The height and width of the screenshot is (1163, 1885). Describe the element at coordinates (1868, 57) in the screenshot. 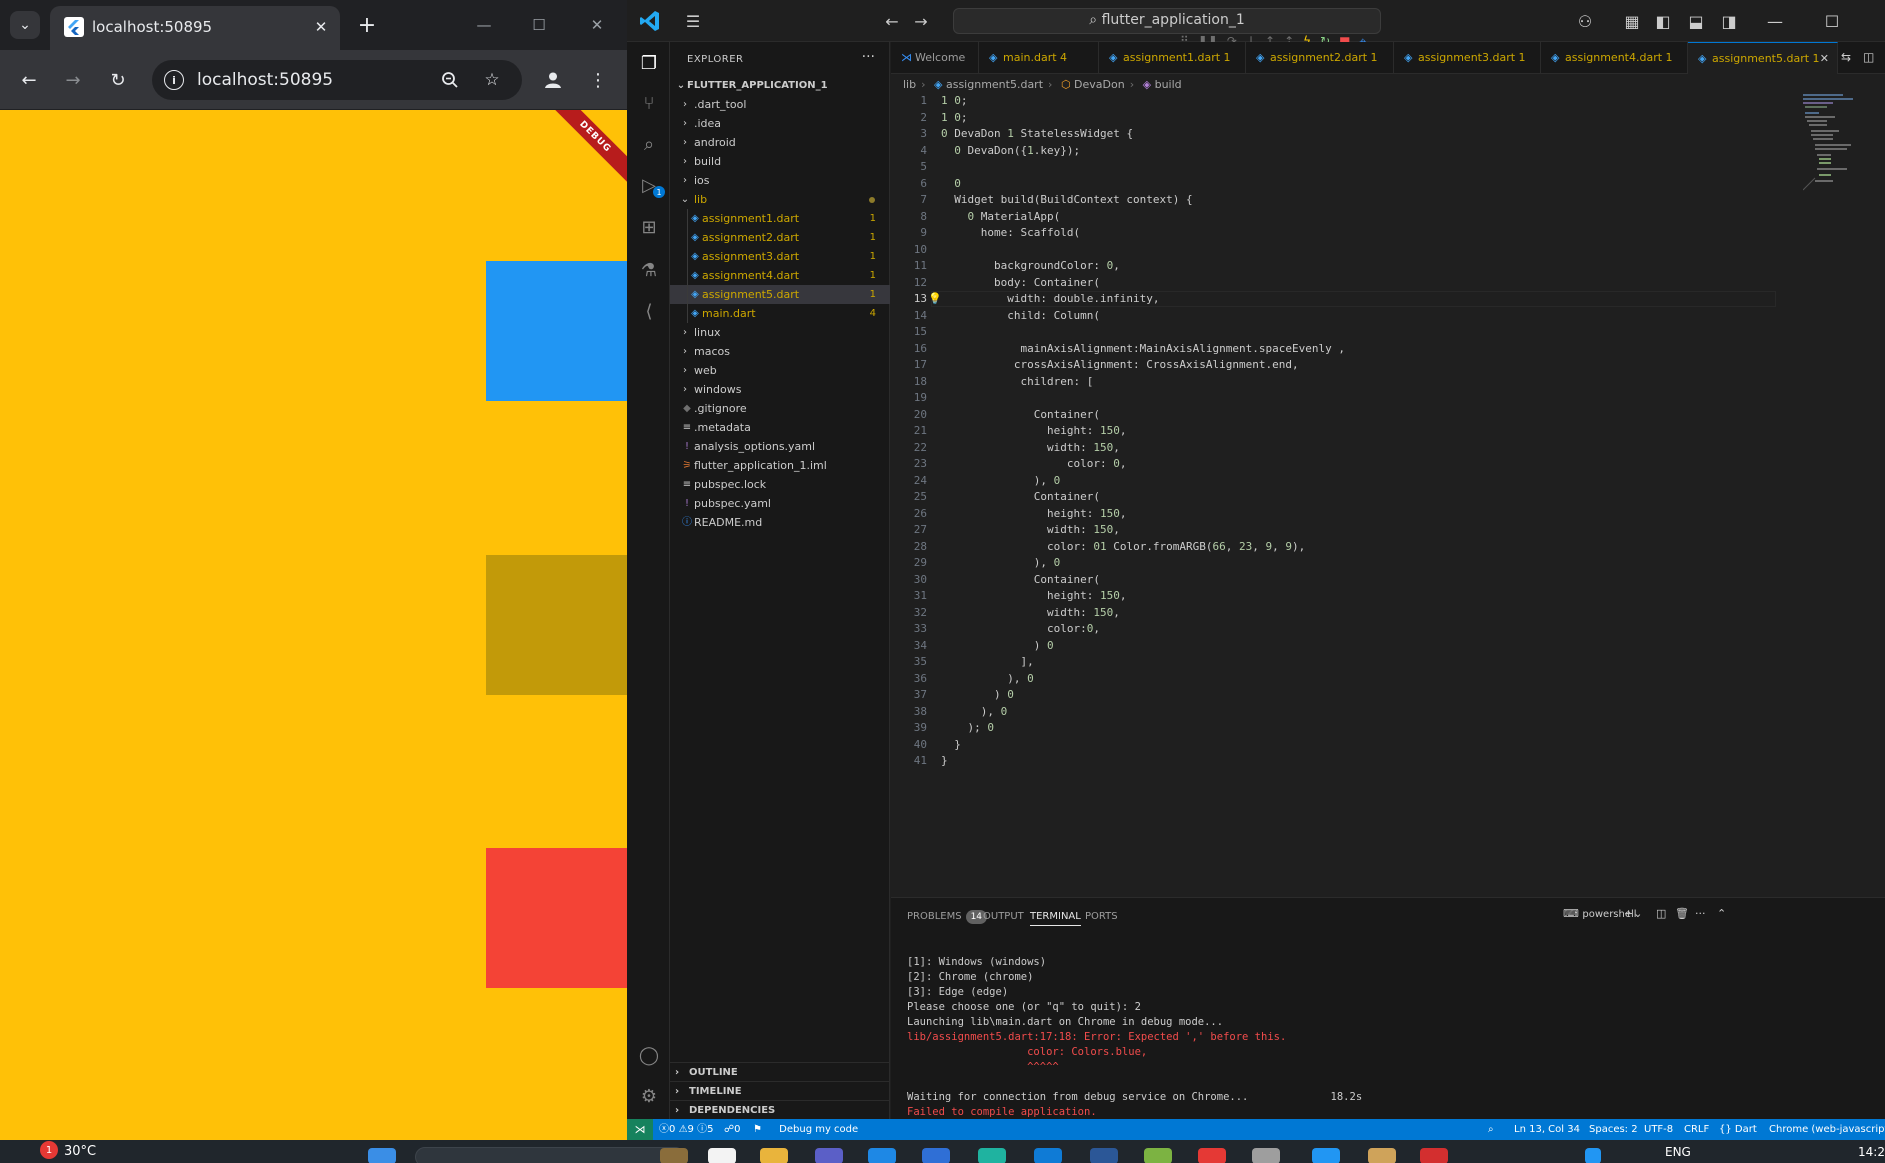

I see `split-editor-icon: ◫` at that location.